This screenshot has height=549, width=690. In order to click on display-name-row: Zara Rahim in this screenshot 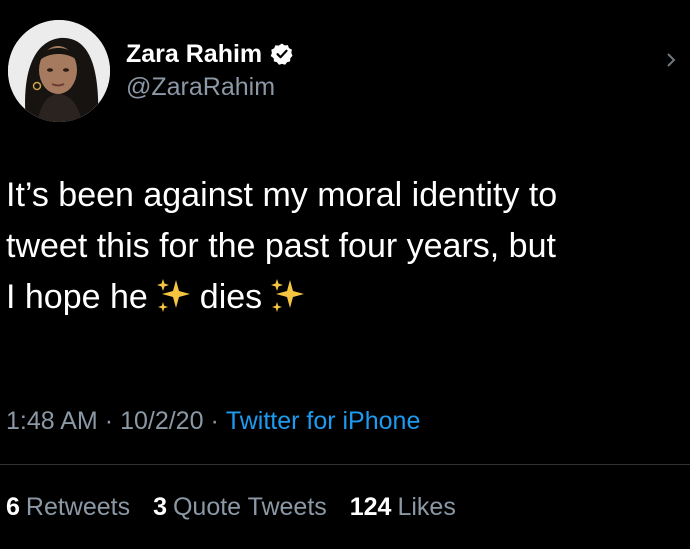, I will do `click(210, 54)`.